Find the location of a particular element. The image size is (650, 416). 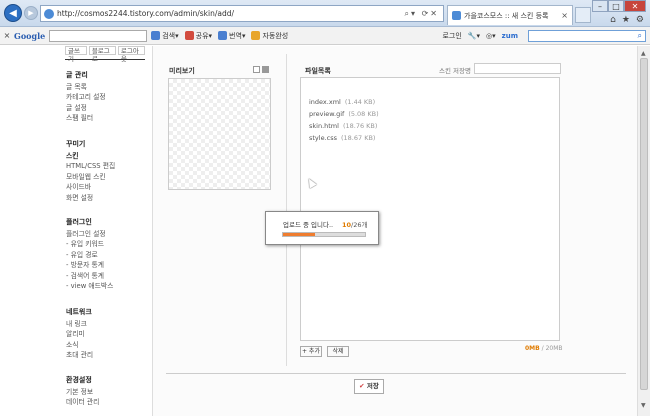

sidebar-item-skin: 스킨 is located at coordinates (106, 156).